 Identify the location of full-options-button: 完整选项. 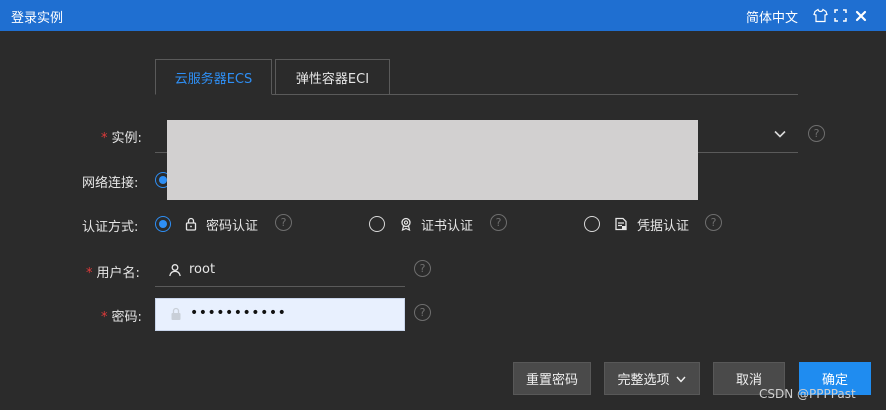
(652, 378).